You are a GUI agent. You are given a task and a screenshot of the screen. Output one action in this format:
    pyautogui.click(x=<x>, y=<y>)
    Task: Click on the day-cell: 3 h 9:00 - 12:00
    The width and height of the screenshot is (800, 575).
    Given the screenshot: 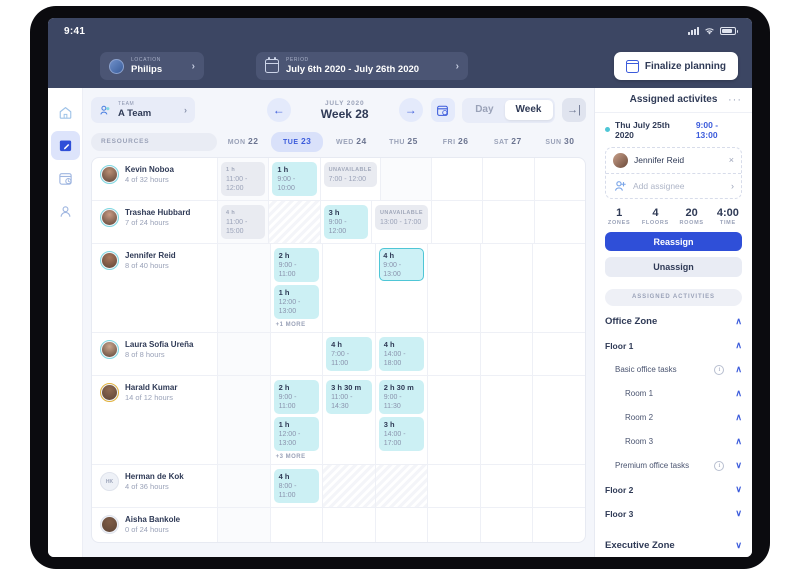 What is the action you would take?
    pyautogui.click(x=346, y=222)
    